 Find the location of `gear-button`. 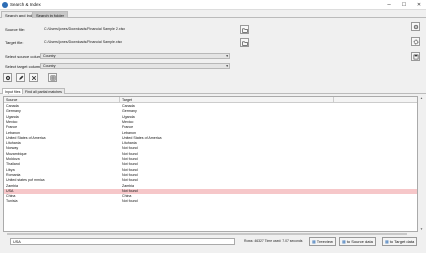

gear-button is located at coordinates (415, 26).